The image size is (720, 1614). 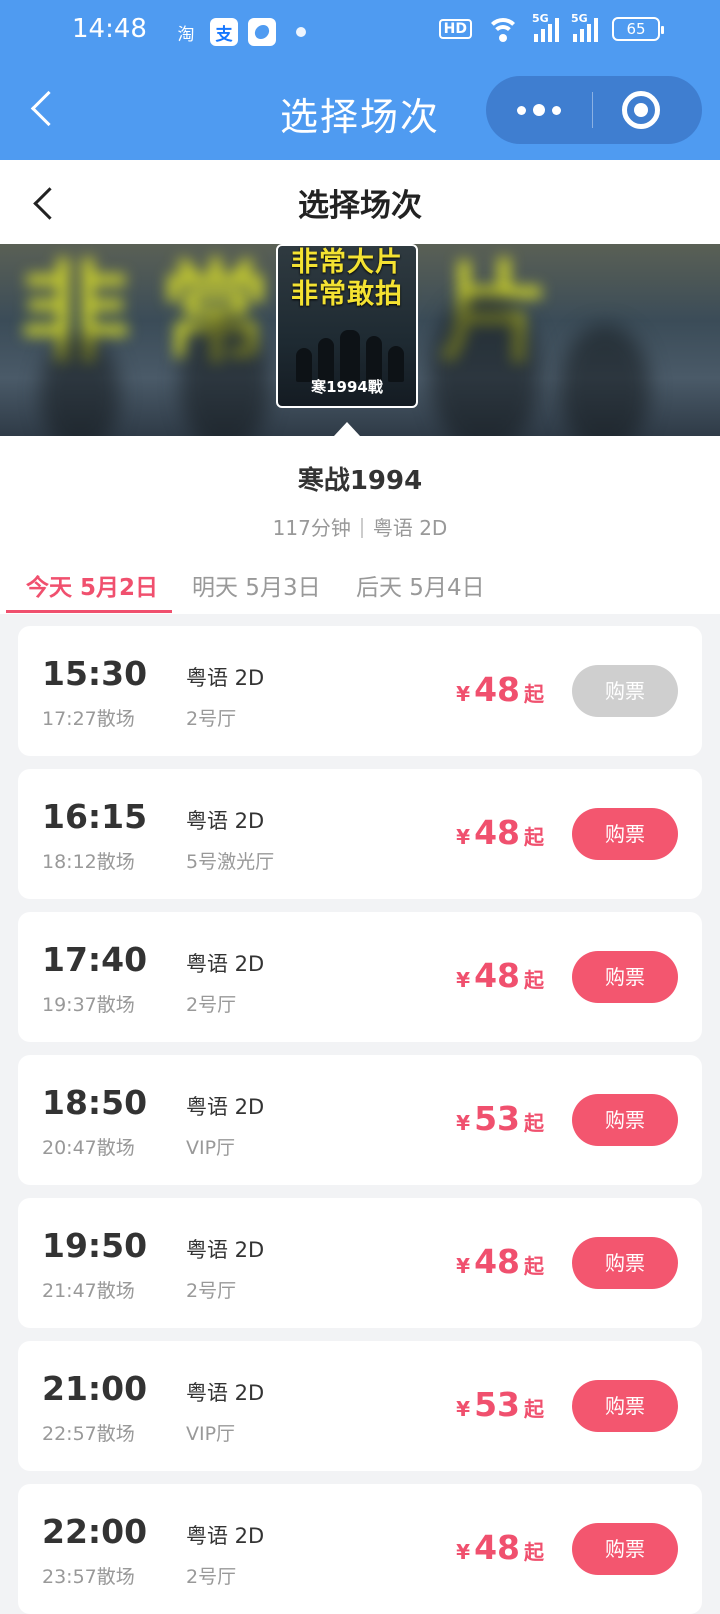 What do you see at coordinates (311, 528) in the screenshot?
I see `movie-duration: 117分钟` at bounding box center [311, 528].